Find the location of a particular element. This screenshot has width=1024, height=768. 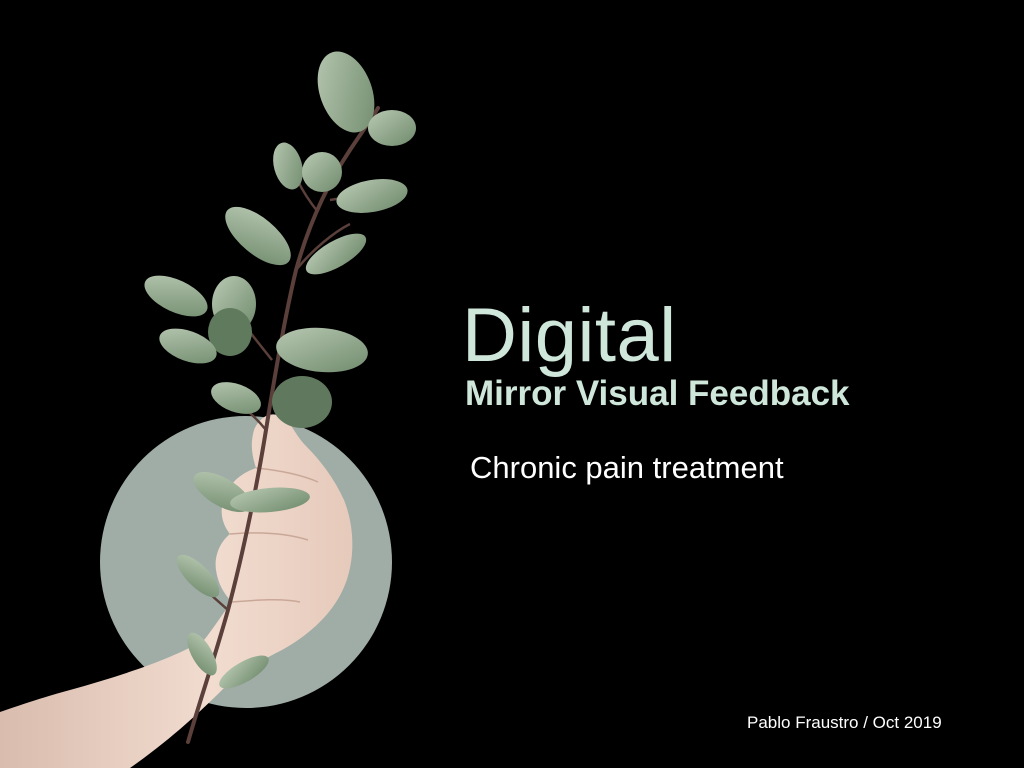

author-date-line: Pablo Fraustro / Oct 2019 is located at coordinates (844, 722).